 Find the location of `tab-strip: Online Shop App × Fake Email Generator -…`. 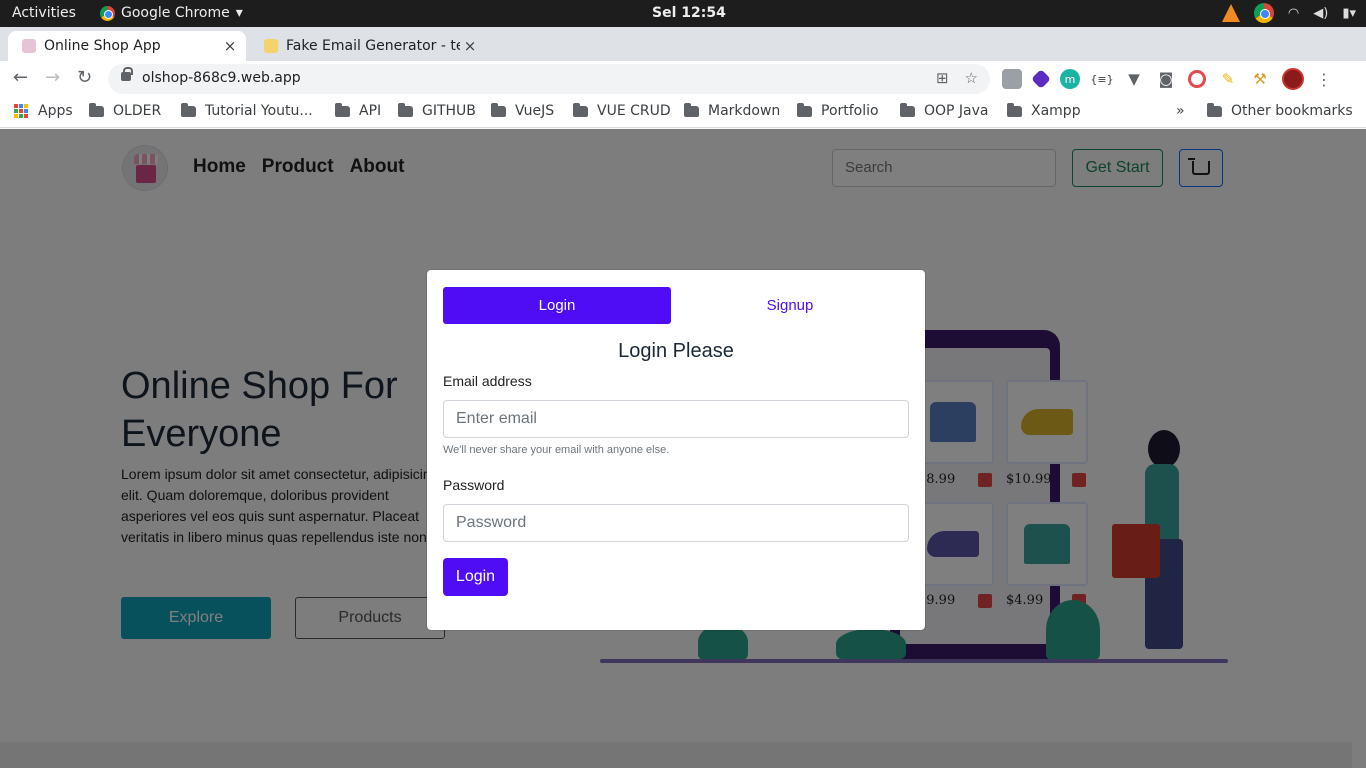

tab-strip: Online Shop App × Fake Email Generator -… is located at coordinates (683, 55).